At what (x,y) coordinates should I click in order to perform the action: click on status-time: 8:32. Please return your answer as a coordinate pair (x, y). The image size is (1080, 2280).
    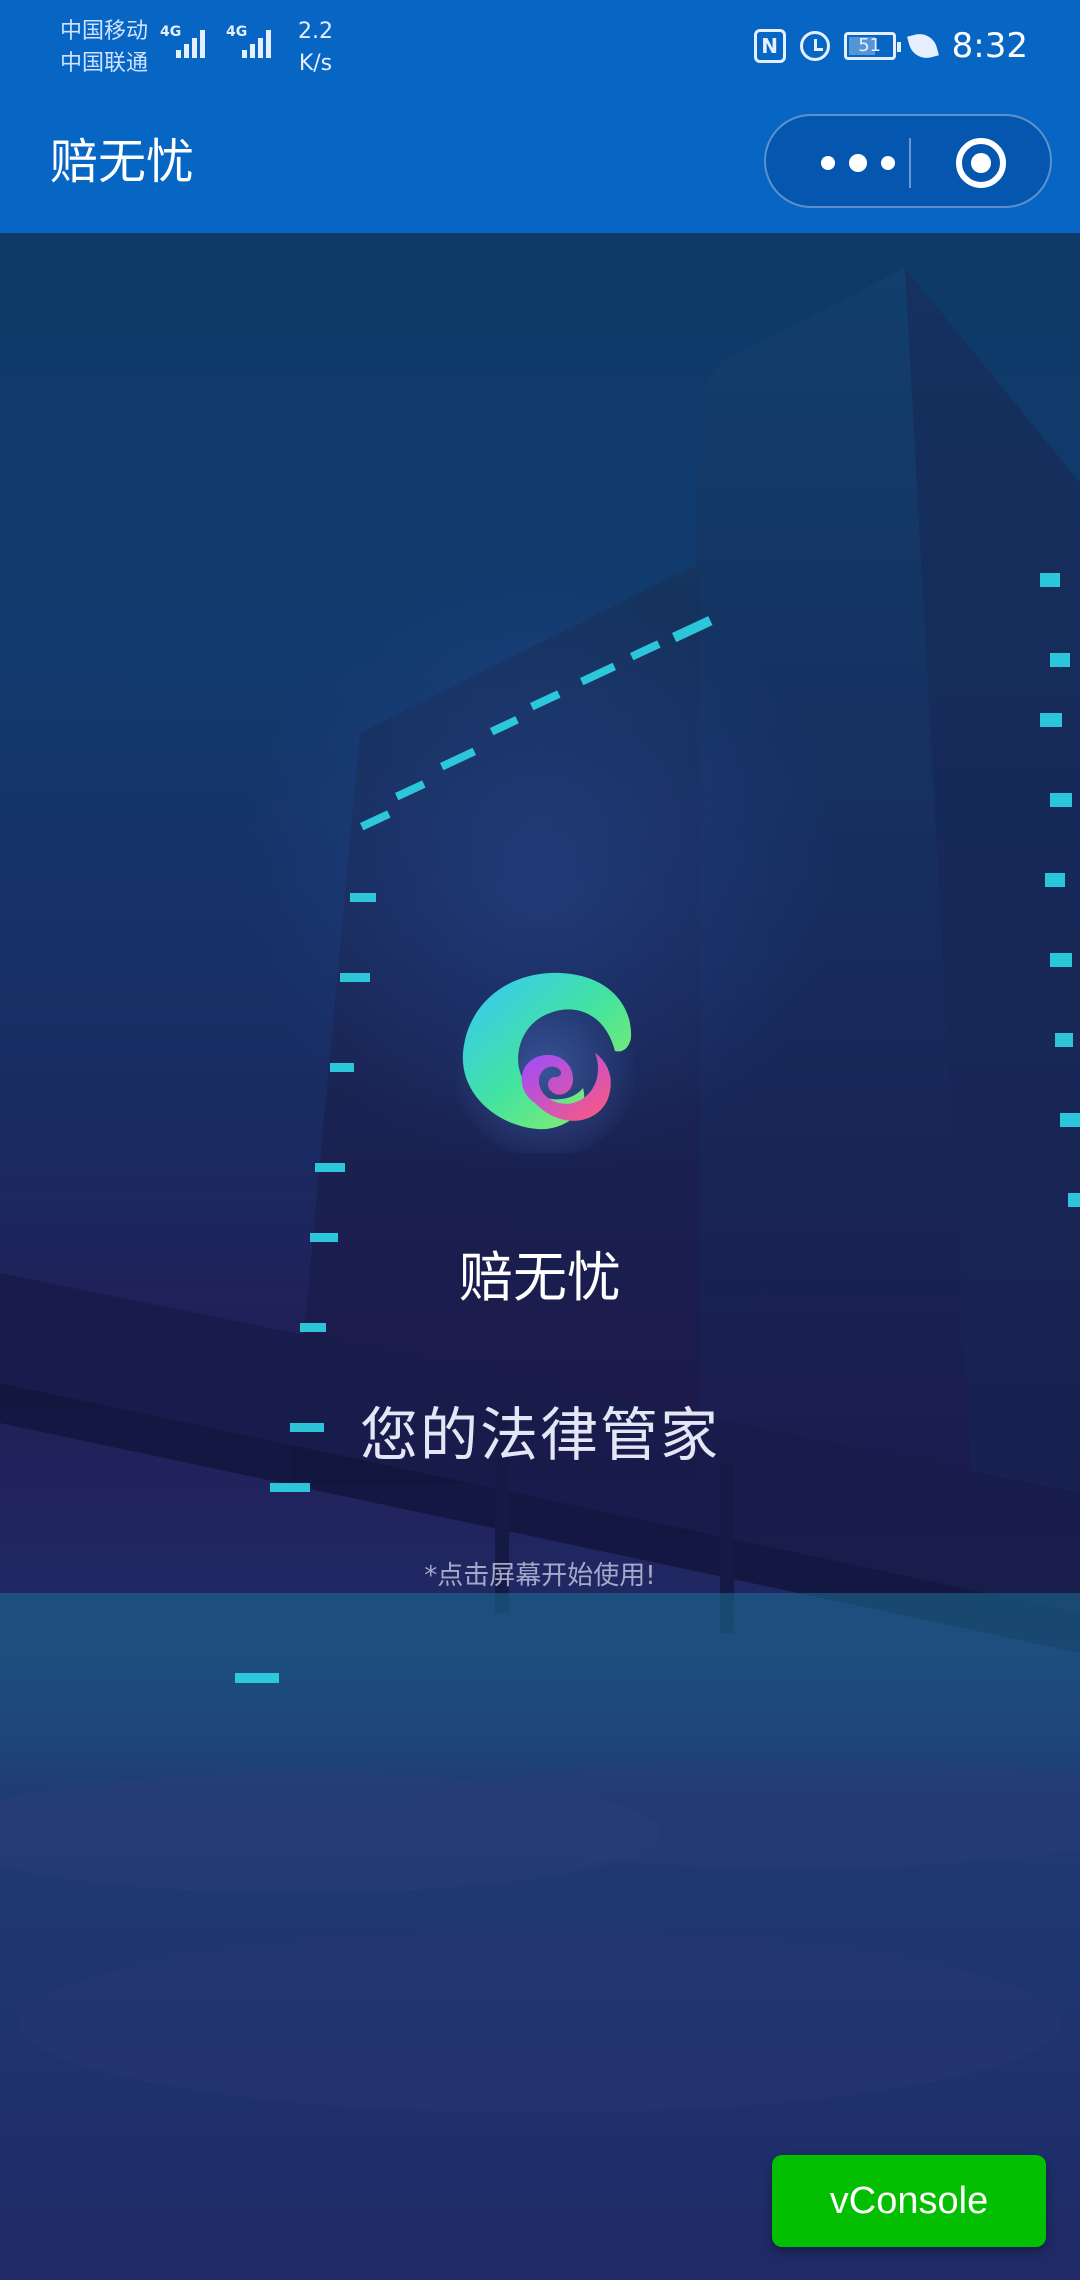
    Looking at the image, I should click on (989, 46).